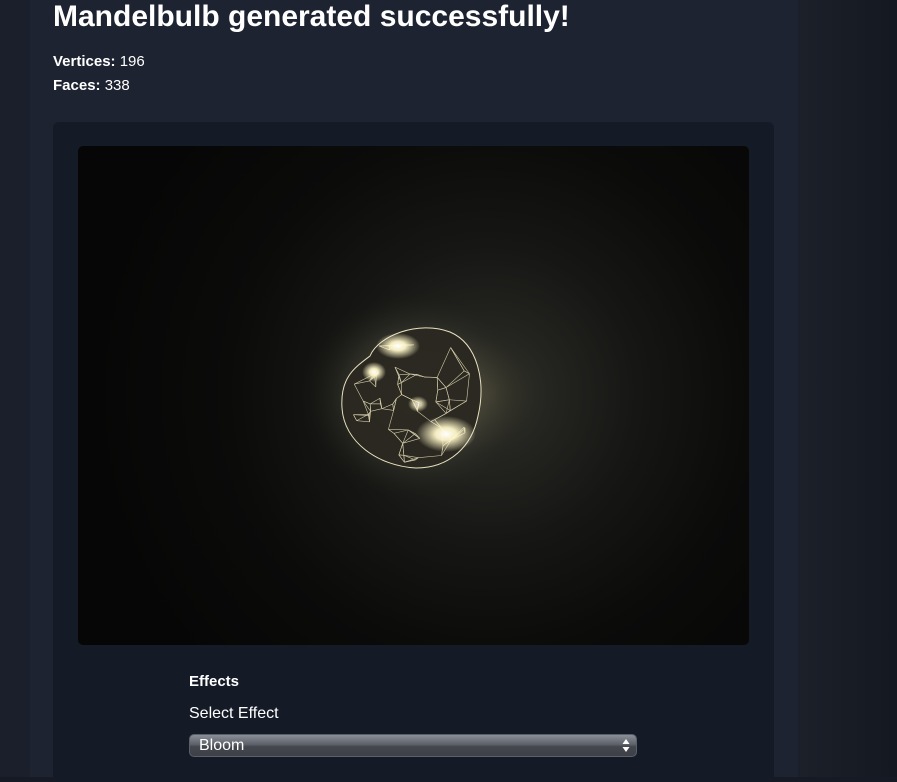 This screenshot has height=782, width=897. What do you see at coordinates (221, 746) in the screenshot?
I see `effect-select-value: Bloom` at bounding box center [221, 746].